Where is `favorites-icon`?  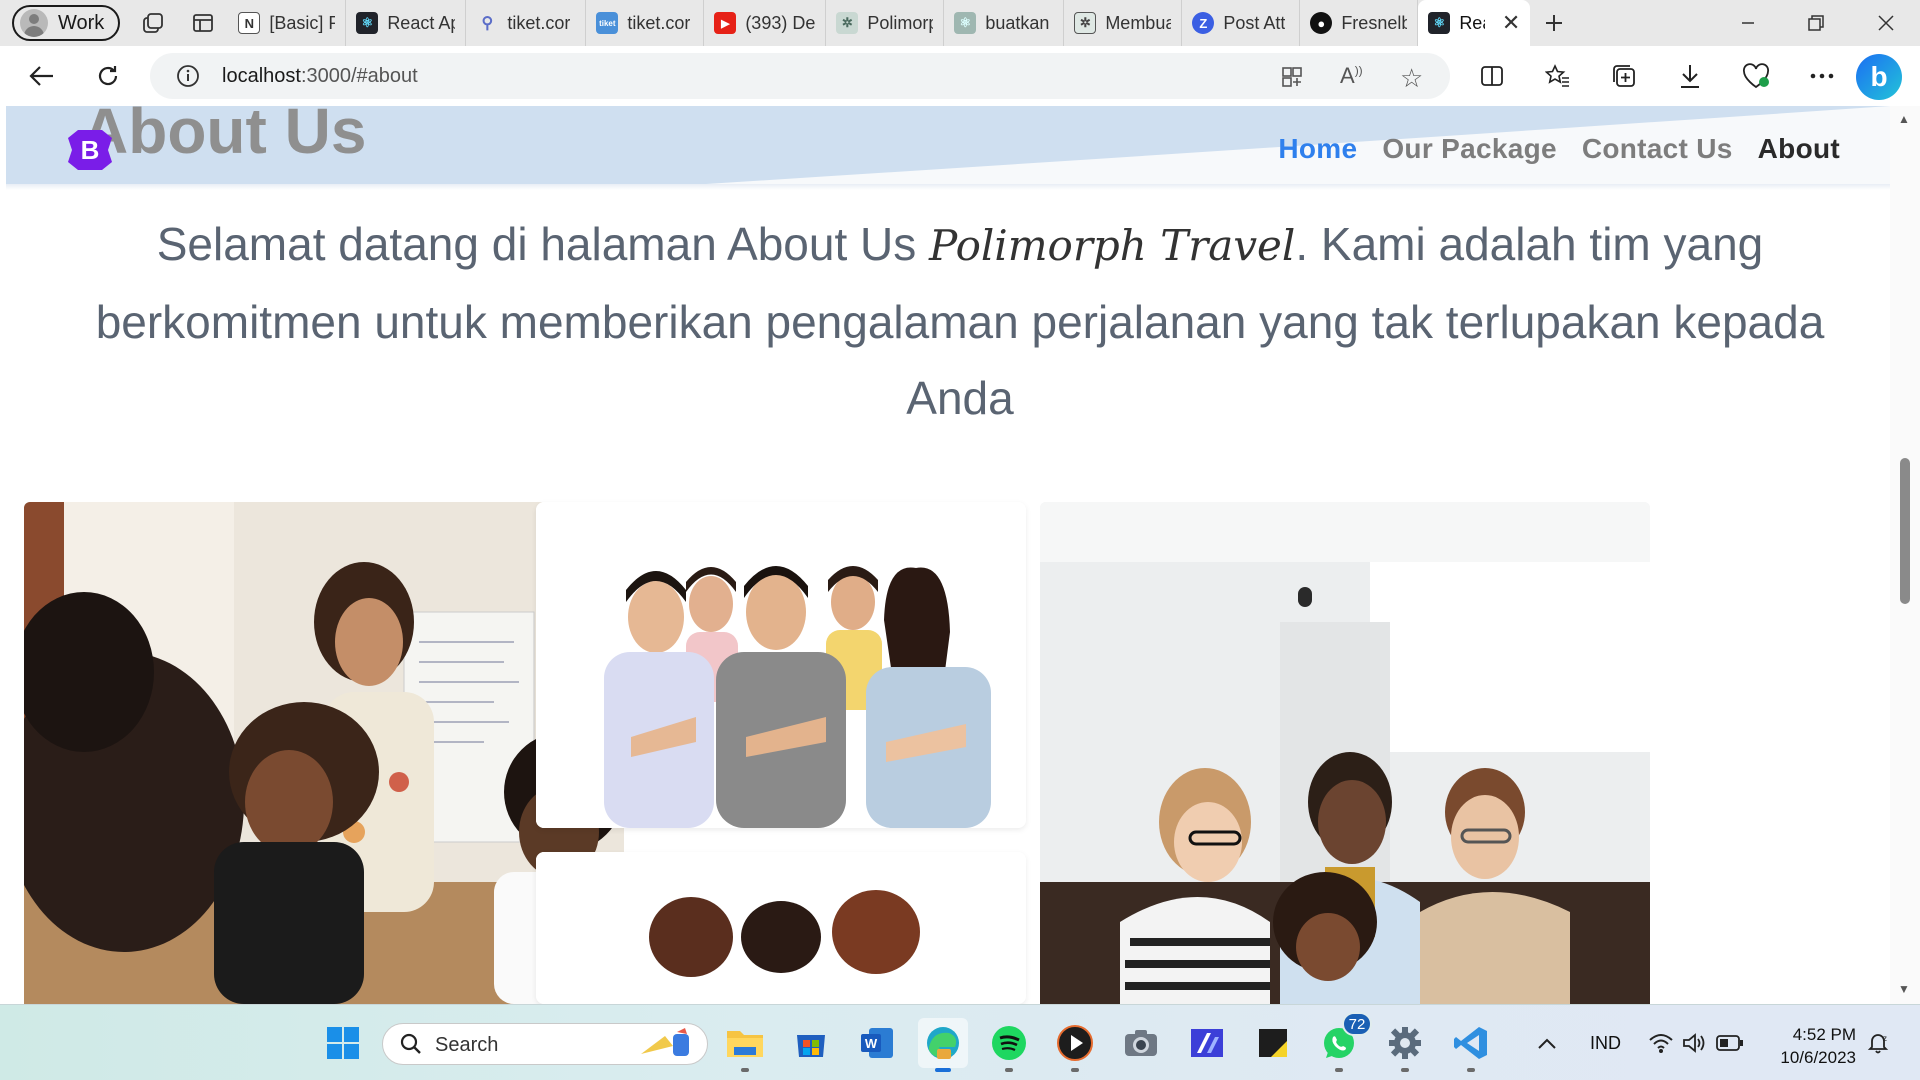 favorites-icon is located at coordinates (1558, 76).